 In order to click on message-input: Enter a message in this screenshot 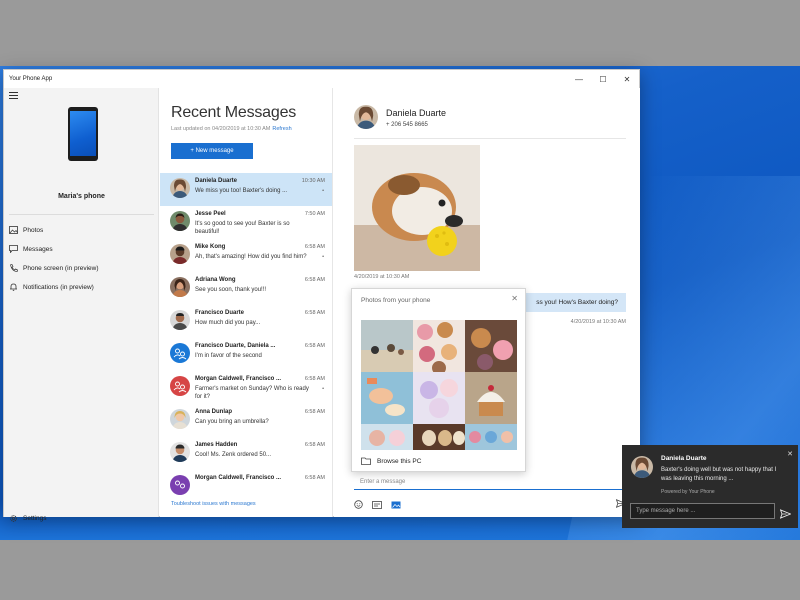, I will do `click(490, 482)`.